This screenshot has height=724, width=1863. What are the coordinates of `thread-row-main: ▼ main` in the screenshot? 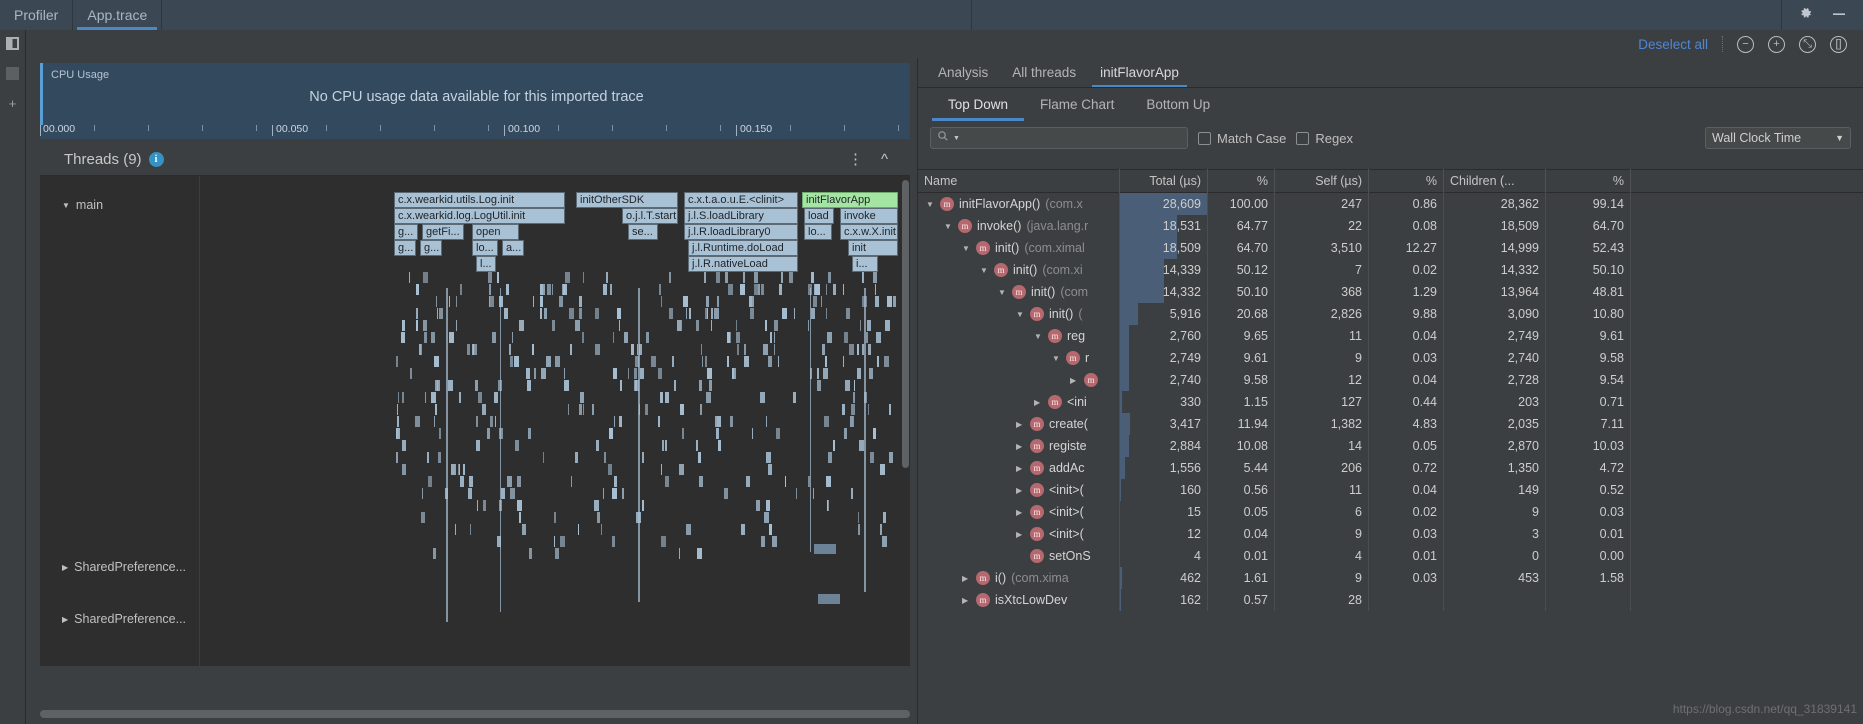 It's located at (119, 205).